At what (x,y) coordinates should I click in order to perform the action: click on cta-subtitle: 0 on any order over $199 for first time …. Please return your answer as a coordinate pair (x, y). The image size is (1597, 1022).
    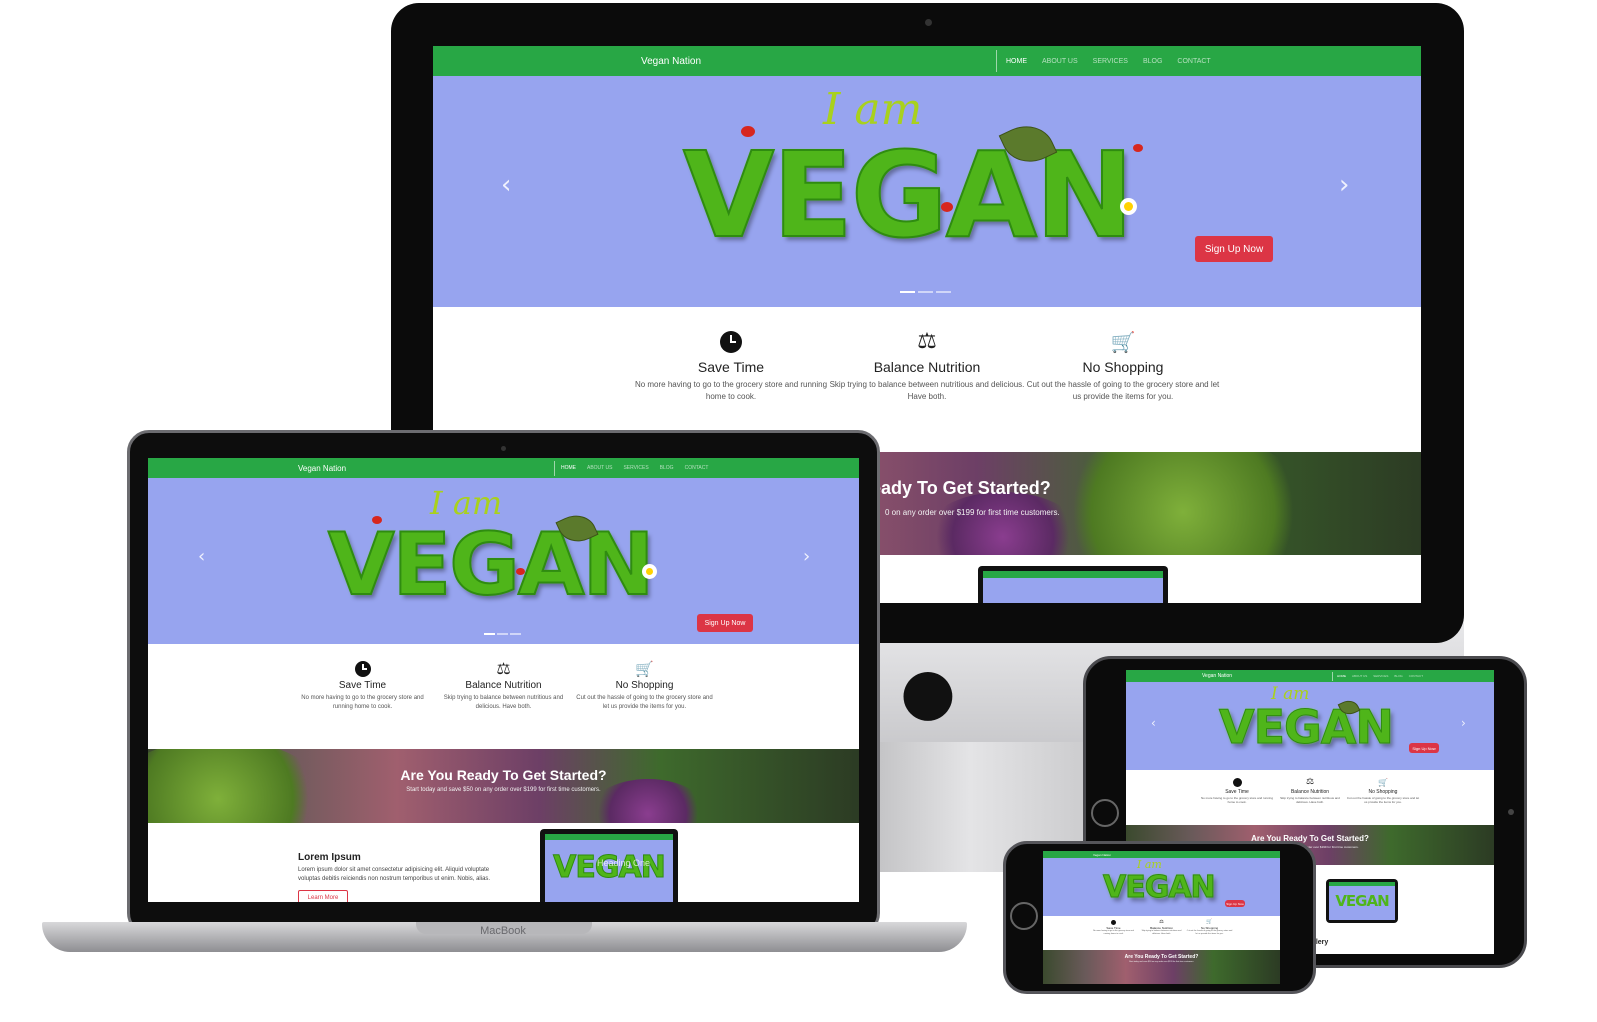
    Looking at the image, I should click on (972, 512).